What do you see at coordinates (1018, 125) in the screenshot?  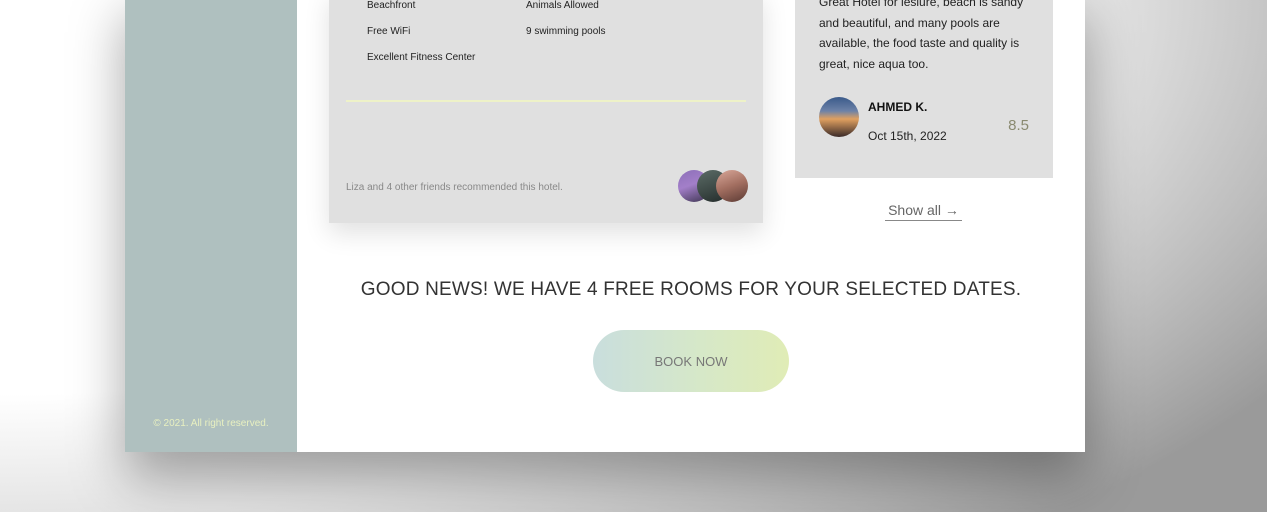 I see `review-score: 8.5` at bounding box center [1018, 125].